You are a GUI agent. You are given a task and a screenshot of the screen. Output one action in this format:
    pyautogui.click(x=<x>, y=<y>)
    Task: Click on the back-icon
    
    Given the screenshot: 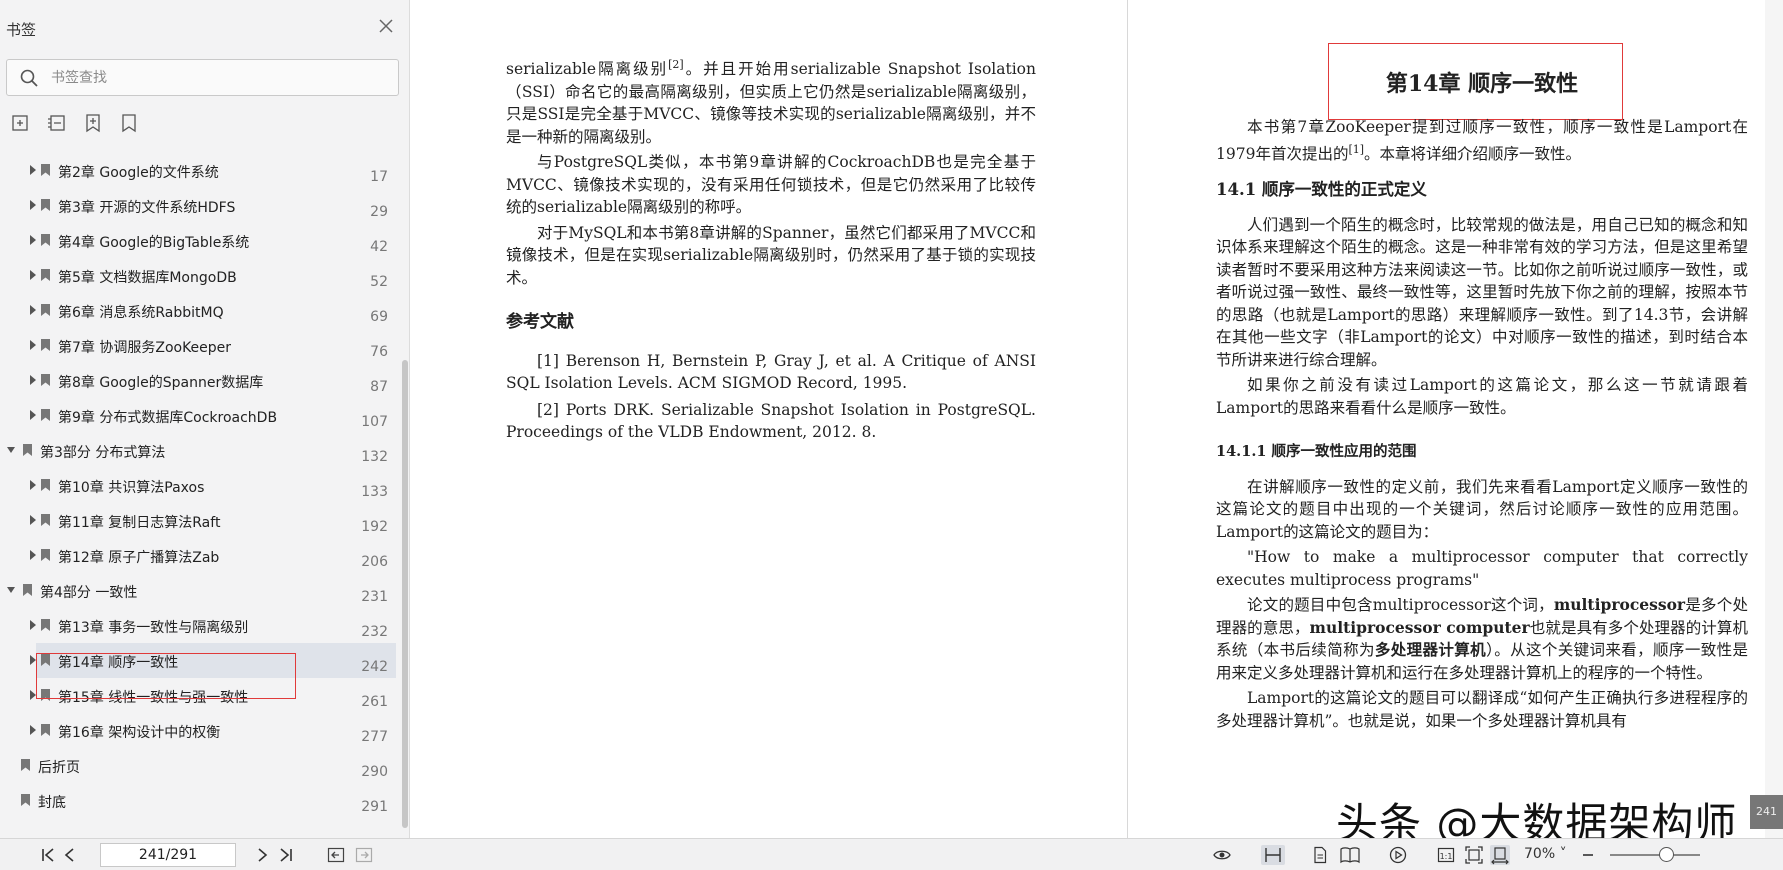 What is the action you would take?
    pyautogui.click(x=336, y=855)
    